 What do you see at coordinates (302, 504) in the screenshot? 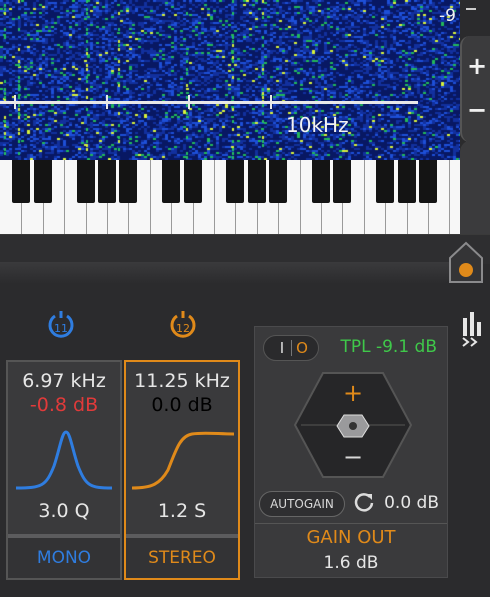
I see `autogain-button: AUTOGAIN` at bounding box center [302, 504].